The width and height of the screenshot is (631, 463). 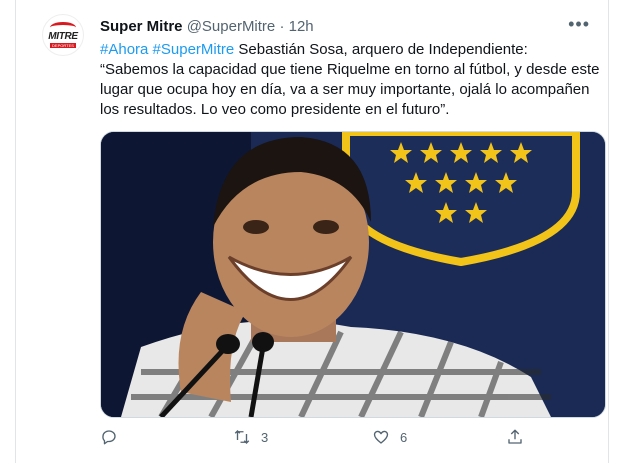 What do you see at coordinates (265, 437) in the screenshot?
I see `retweet-count: 3` at bounding box center [265, 437].